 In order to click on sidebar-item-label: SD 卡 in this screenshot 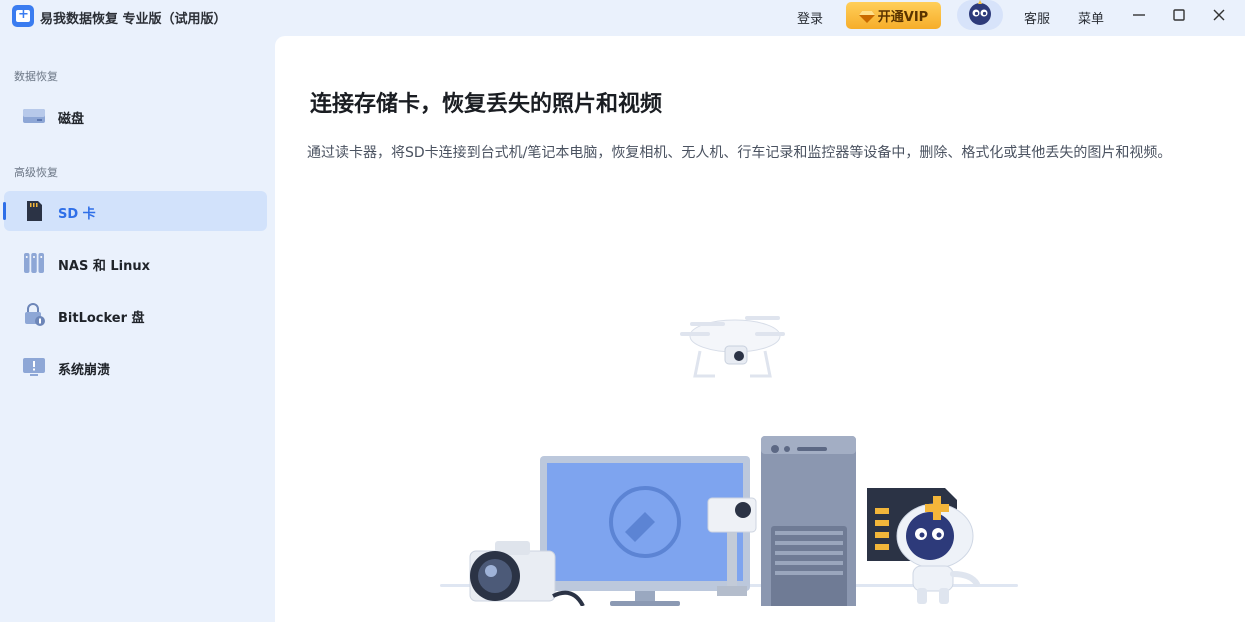, I will do `click(77, 214)`.